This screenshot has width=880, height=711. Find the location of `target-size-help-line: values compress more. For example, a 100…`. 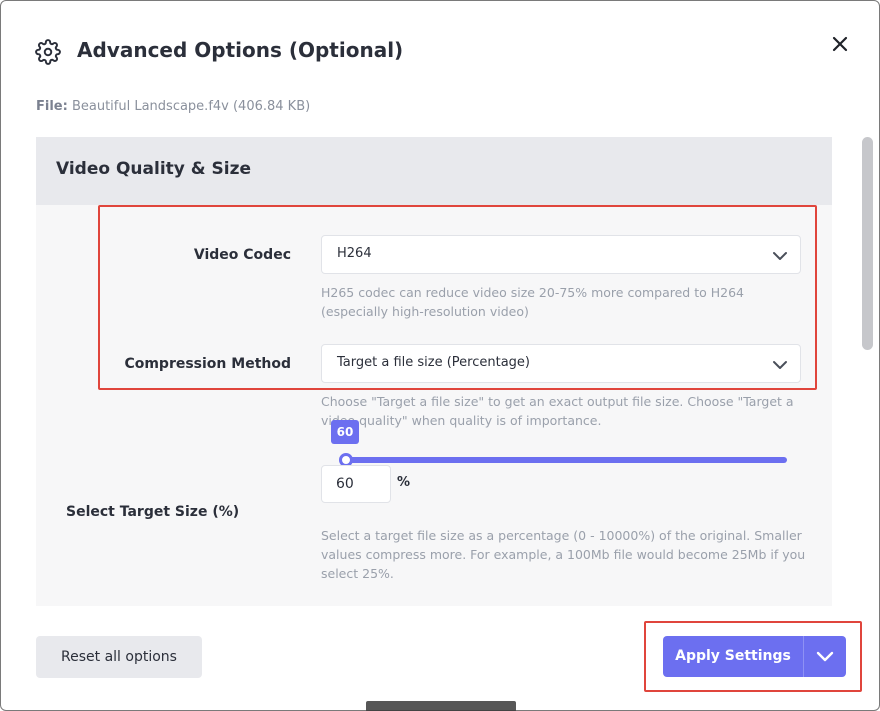

target-size-help-line: values compress more. For example, a 100… is located at coordinates (563, 554).